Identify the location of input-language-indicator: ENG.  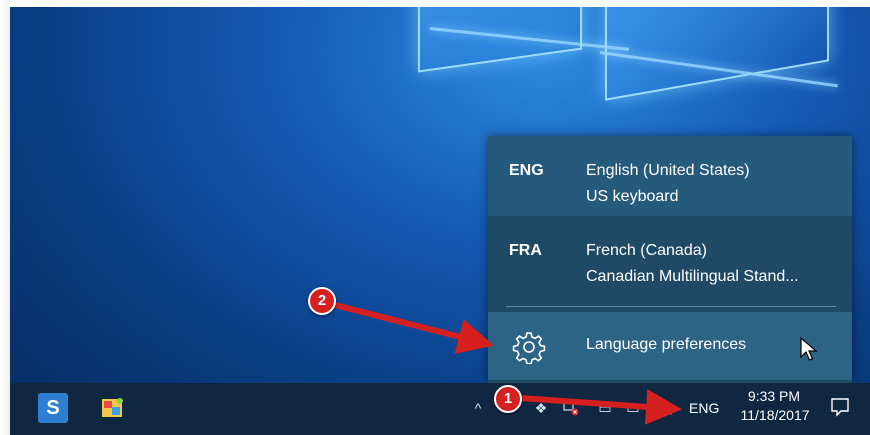
(704, 408).